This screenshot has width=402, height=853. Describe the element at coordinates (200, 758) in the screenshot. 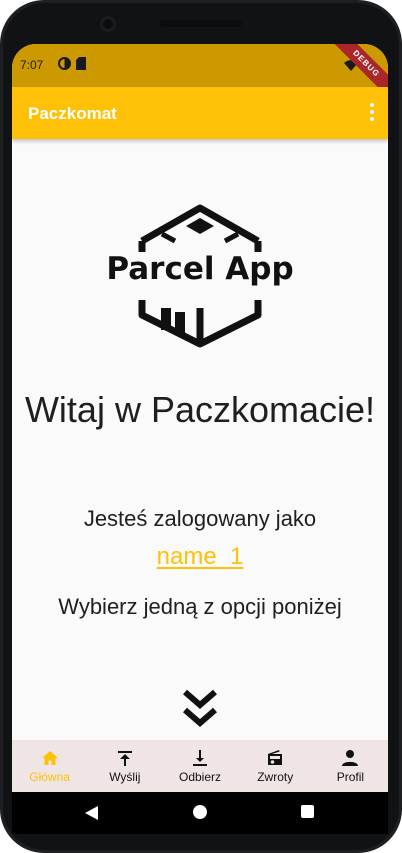

I see `download-icon` at that location.